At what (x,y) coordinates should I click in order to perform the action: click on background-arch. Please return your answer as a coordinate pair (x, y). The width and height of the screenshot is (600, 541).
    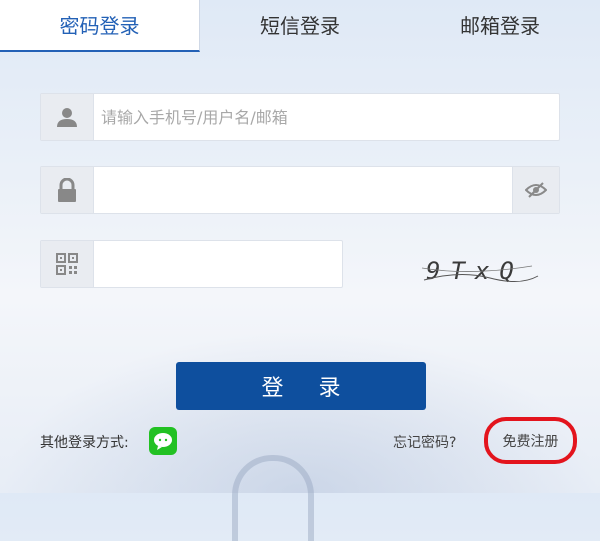
    Looking at the image, I should click on (273, 498).